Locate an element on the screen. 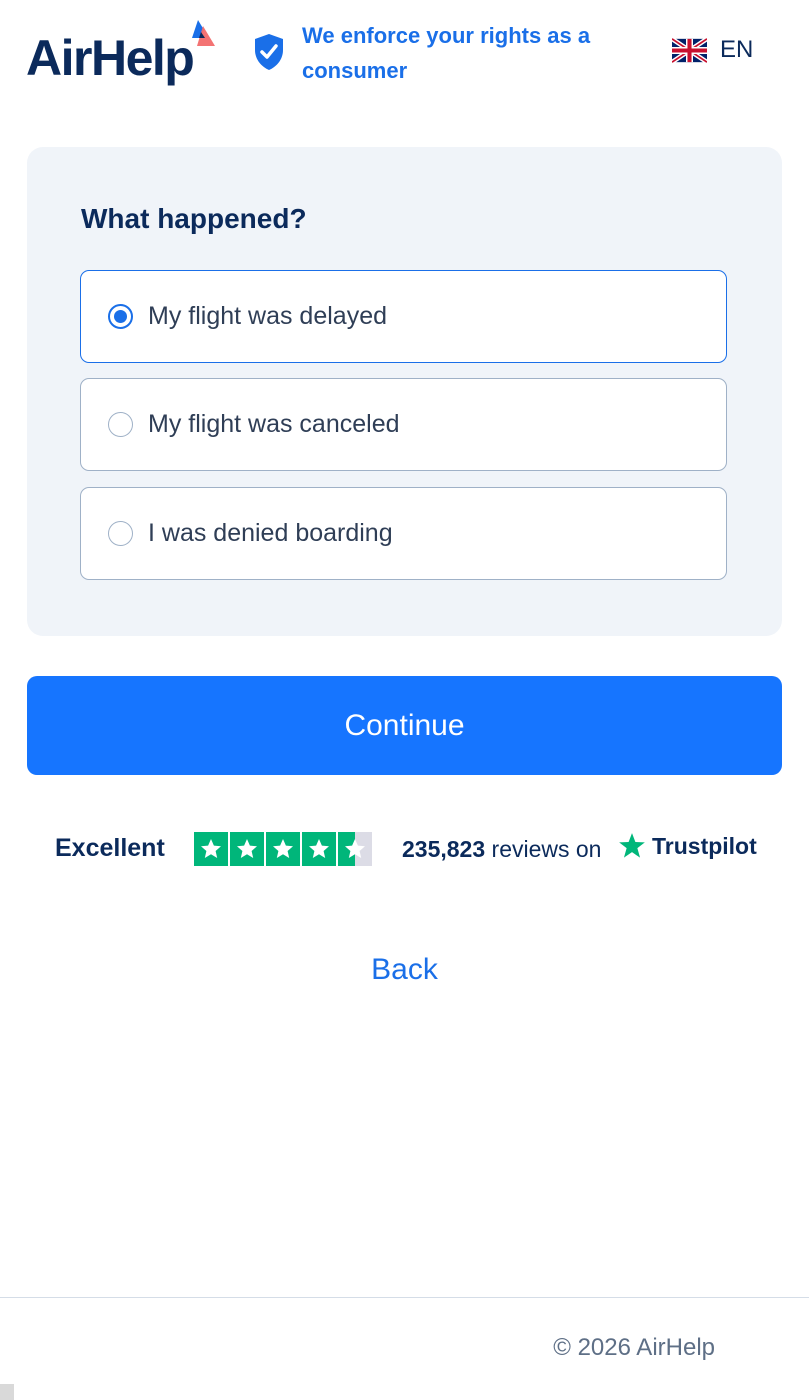 Image resolution: width=809 pixels, height=1400 pixels. option-label: I was denied boarding is located at coordinates (270, 533).